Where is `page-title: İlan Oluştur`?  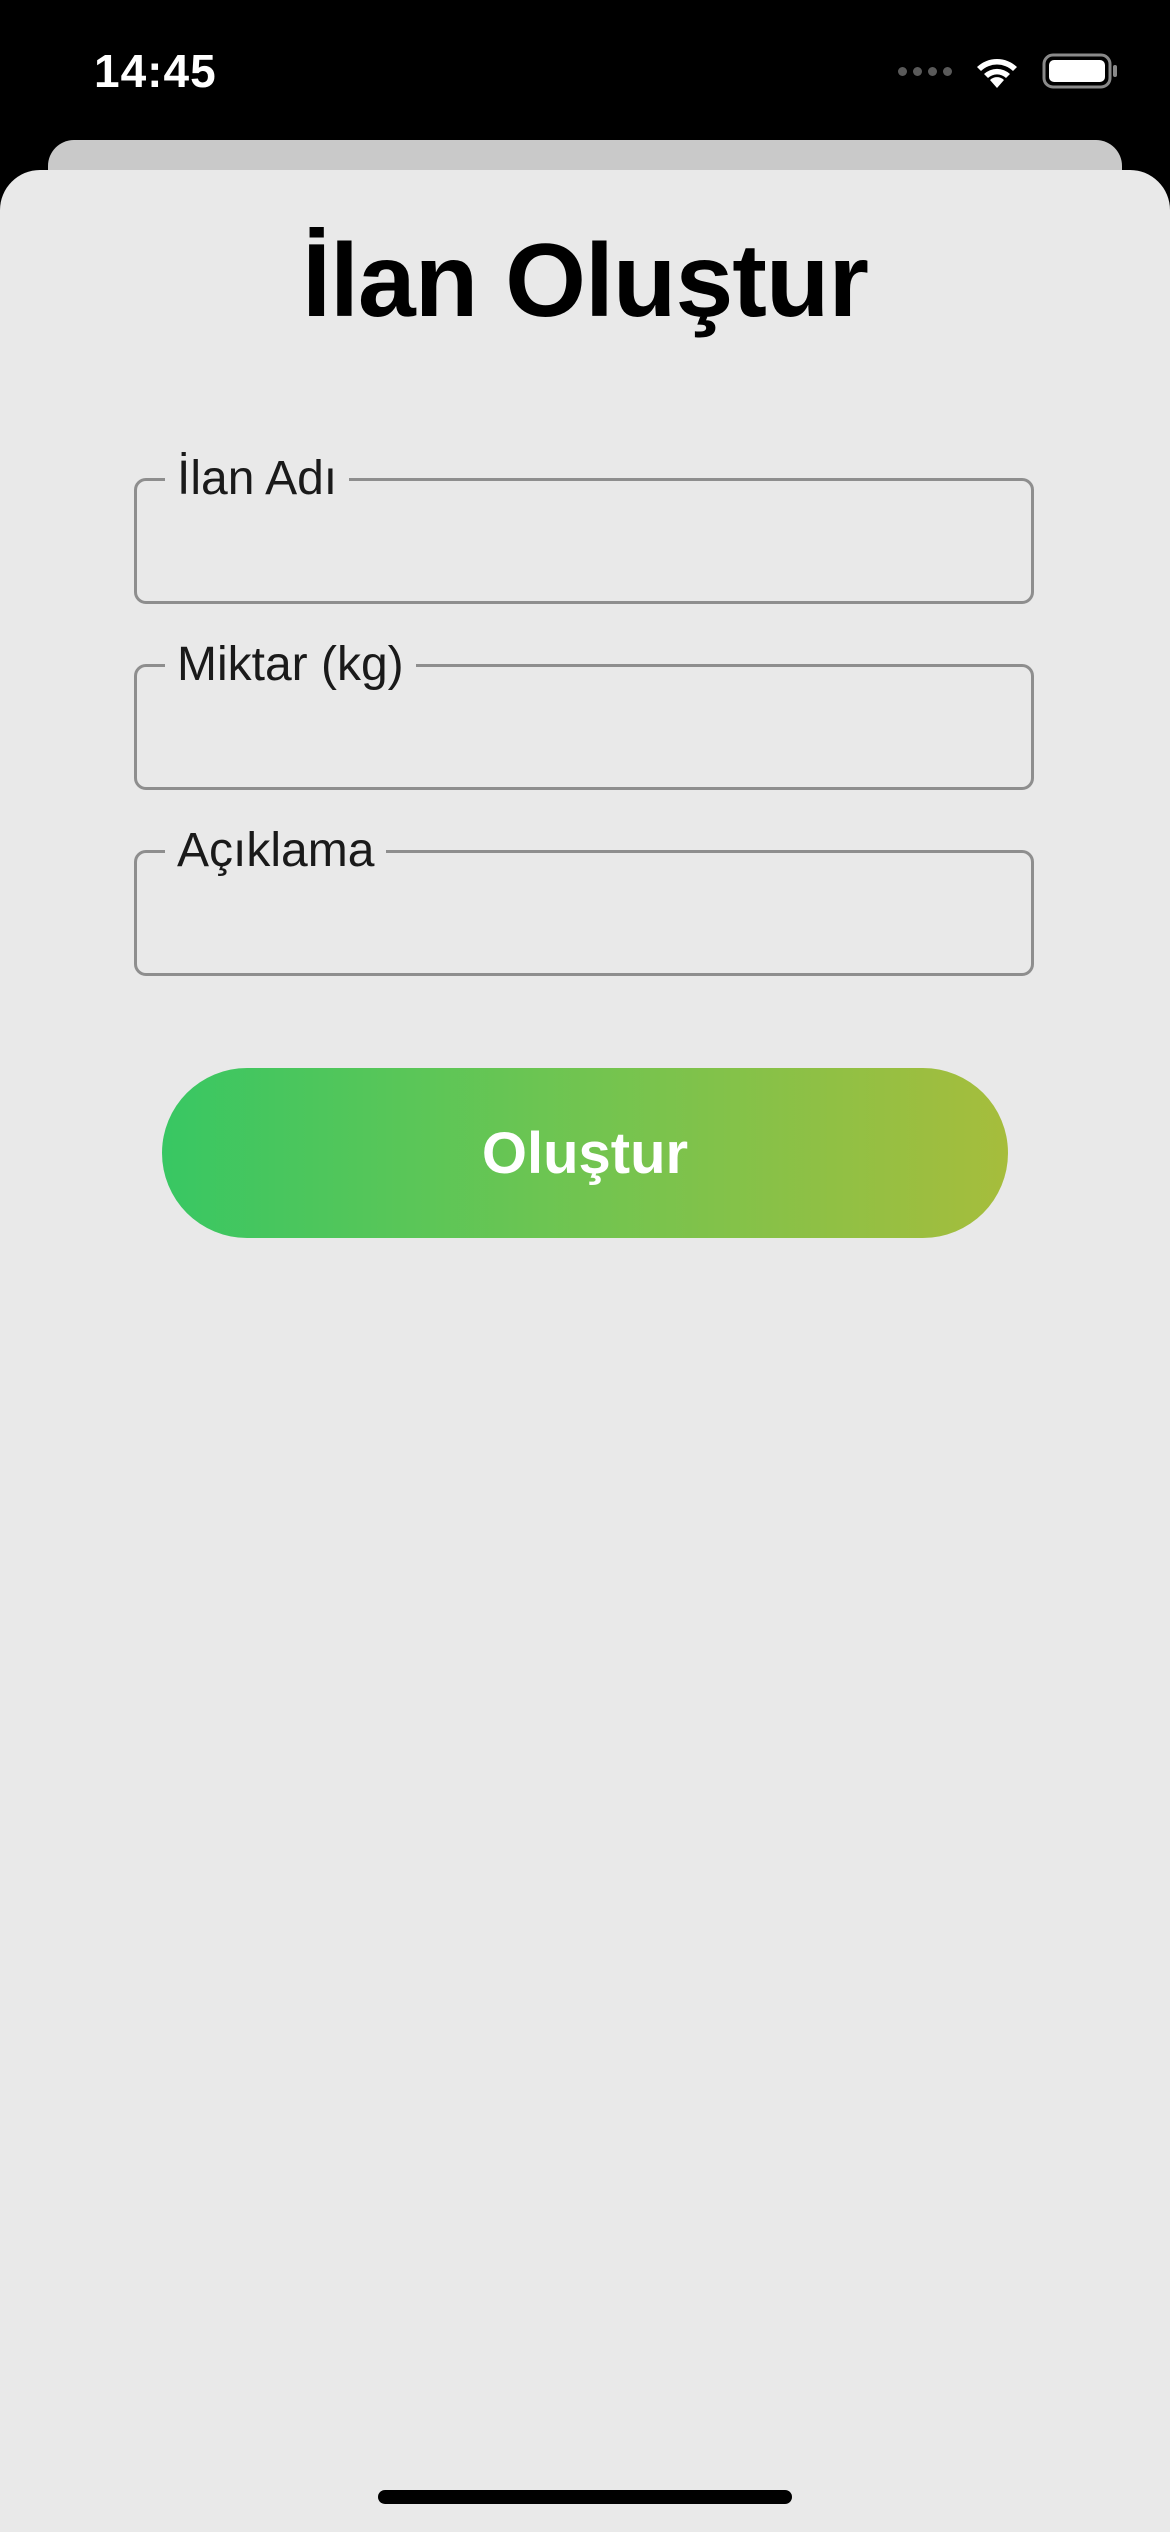 page-title: İlan Oluştur is located at coordinates (585, 281).